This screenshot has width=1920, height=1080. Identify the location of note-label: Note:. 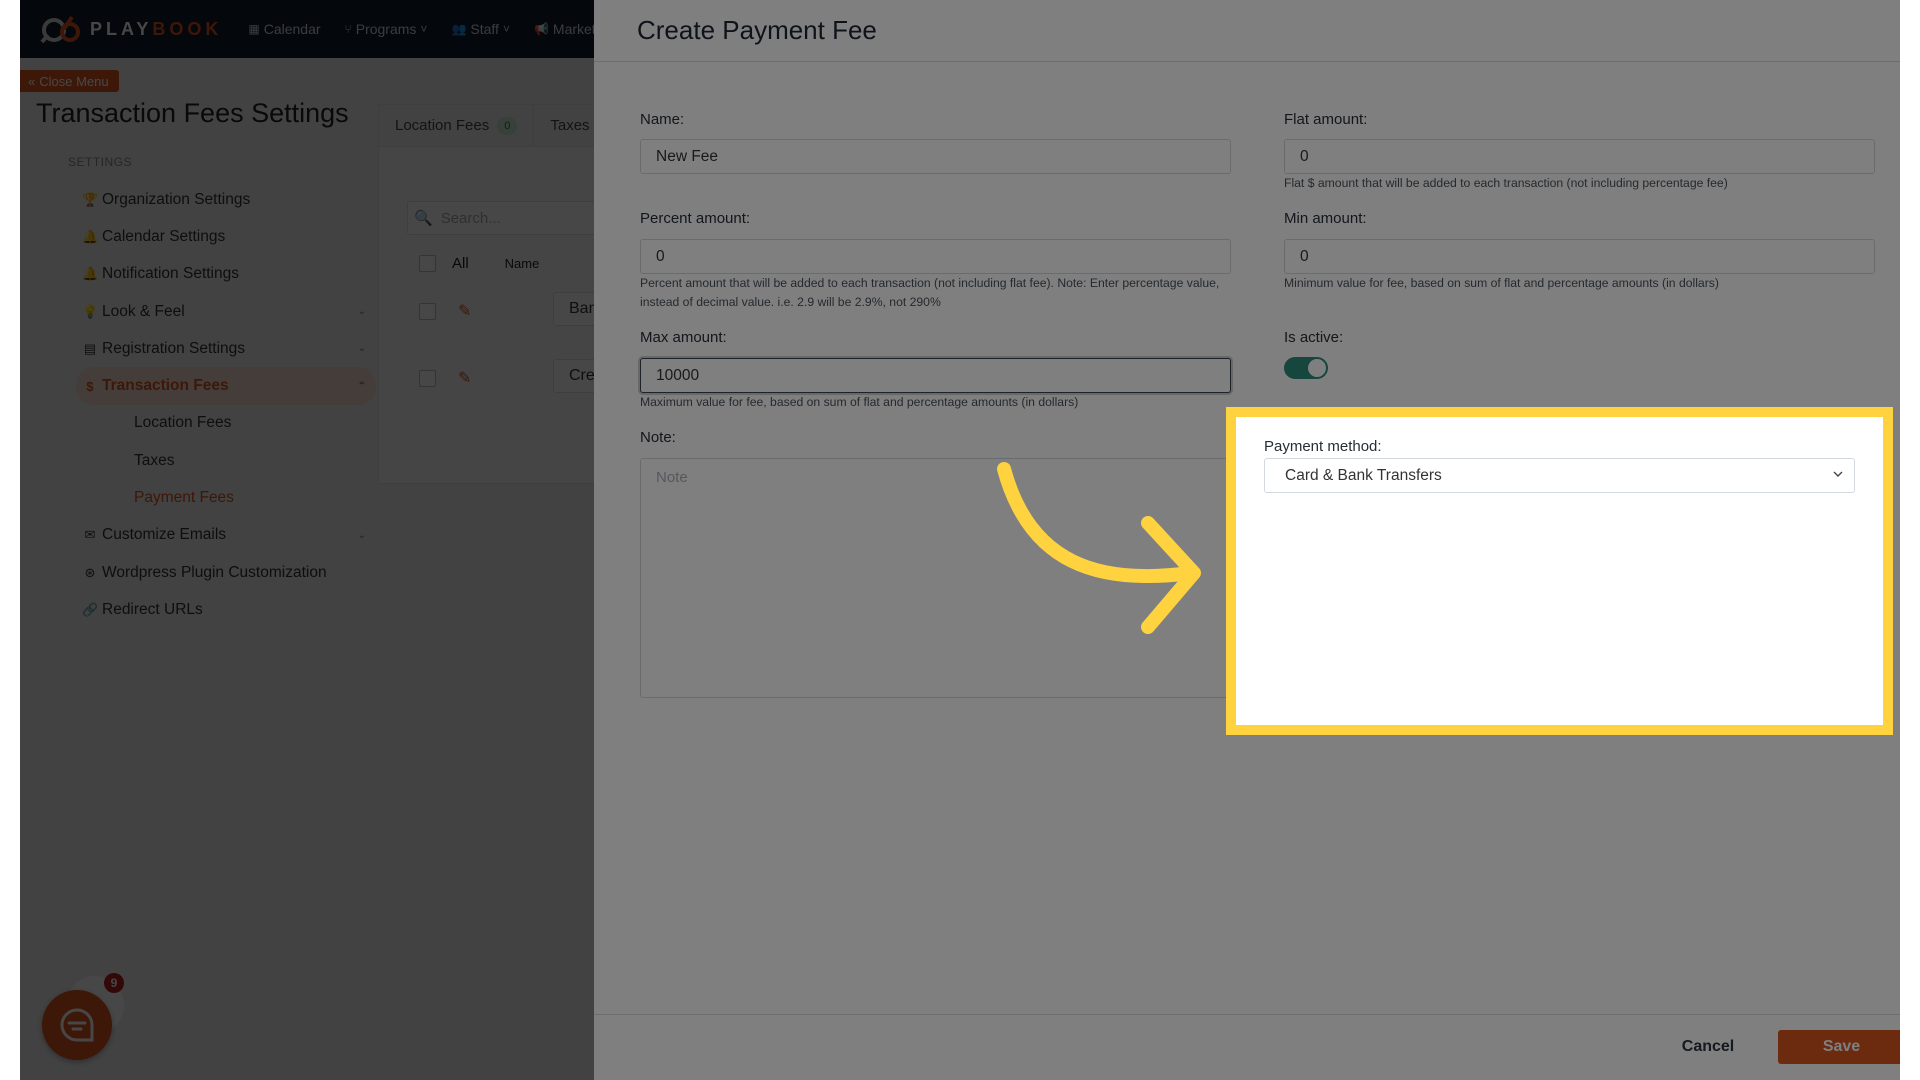
(658, 437).